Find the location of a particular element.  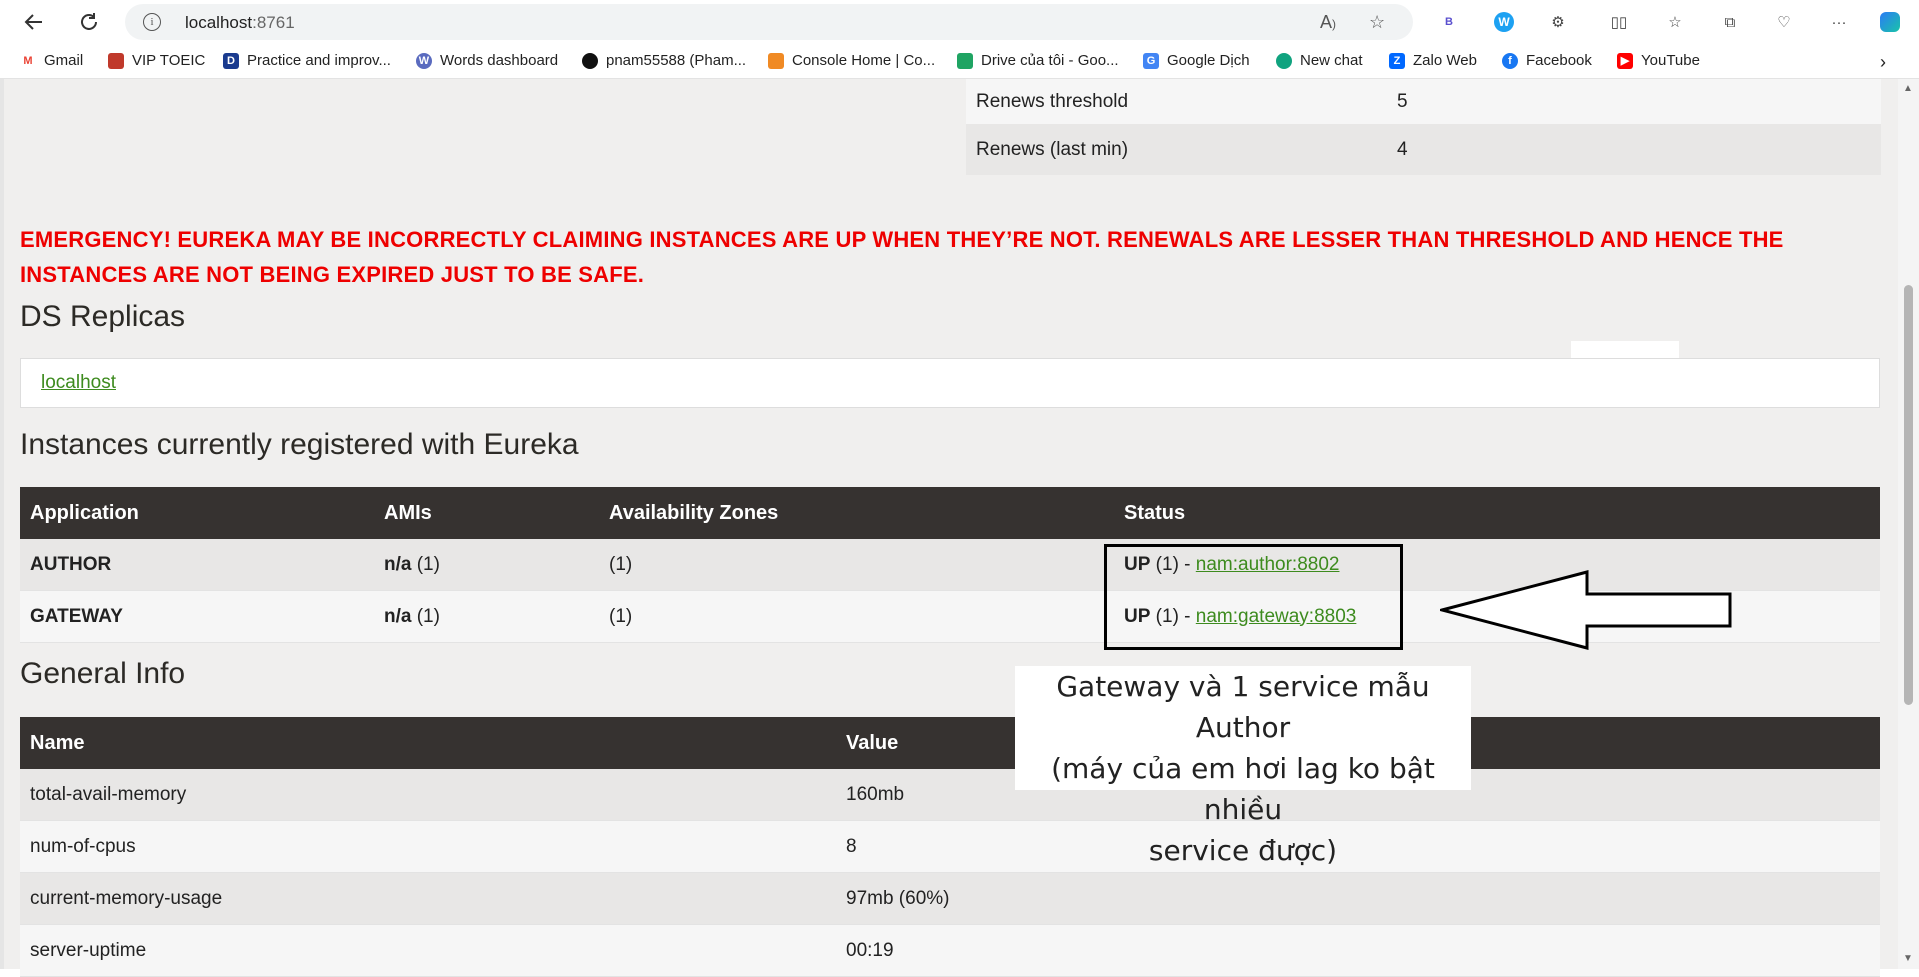

toeic-icon is located at coordinates (116, 60).